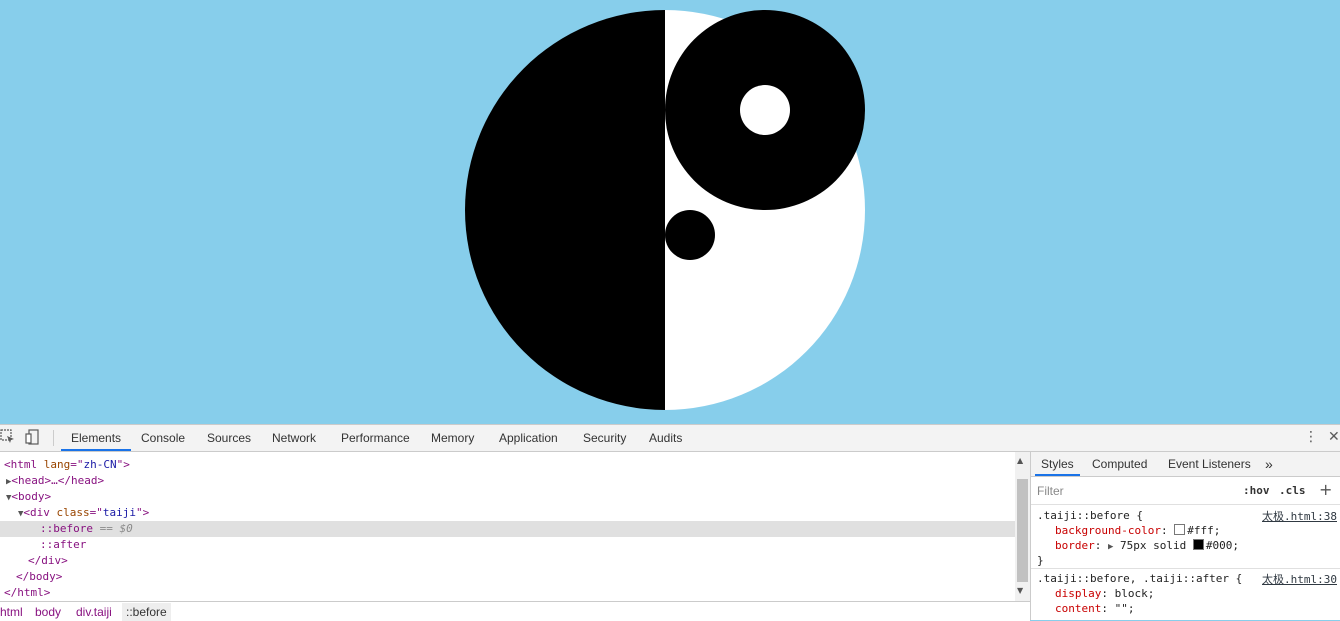 Image resolution: width=1340 pixels, height=621 pixels. Describe the element at coordinates (294, 438) in the screenshot. I see `tab-network: Network` at that location.